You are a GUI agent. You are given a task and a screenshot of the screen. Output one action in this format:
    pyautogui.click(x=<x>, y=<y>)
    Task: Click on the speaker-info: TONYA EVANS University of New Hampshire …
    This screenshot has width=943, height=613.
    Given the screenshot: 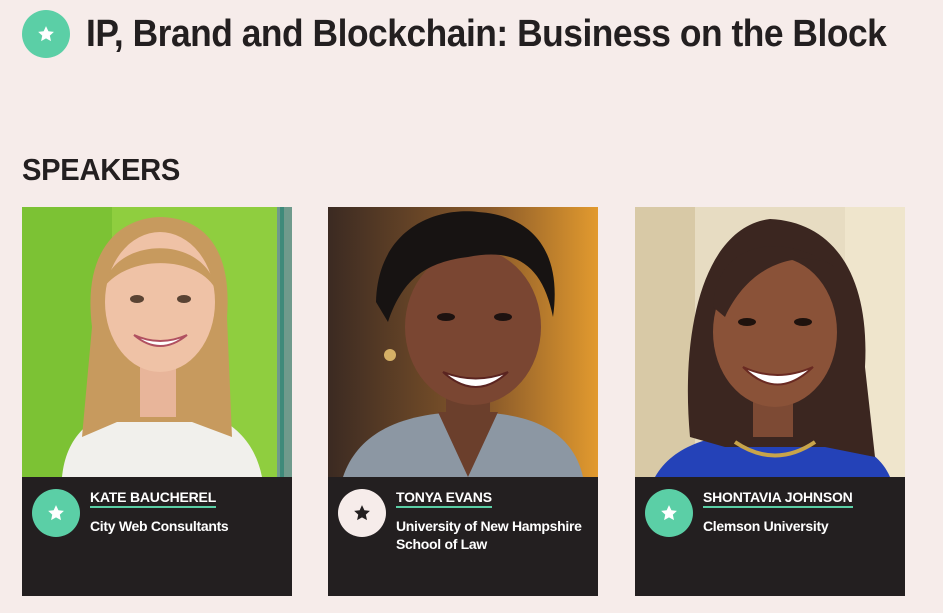 What is the action you would take?
    pyautogui.click(x=463, y=536)
    